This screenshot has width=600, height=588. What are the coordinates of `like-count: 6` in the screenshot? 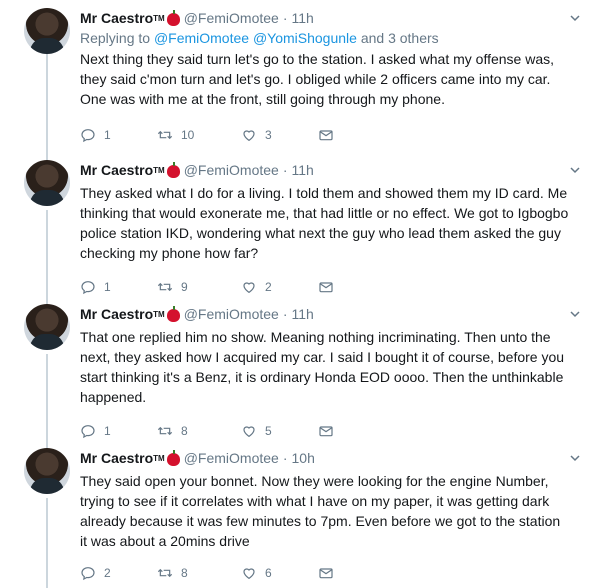 It's located at (268, 573).